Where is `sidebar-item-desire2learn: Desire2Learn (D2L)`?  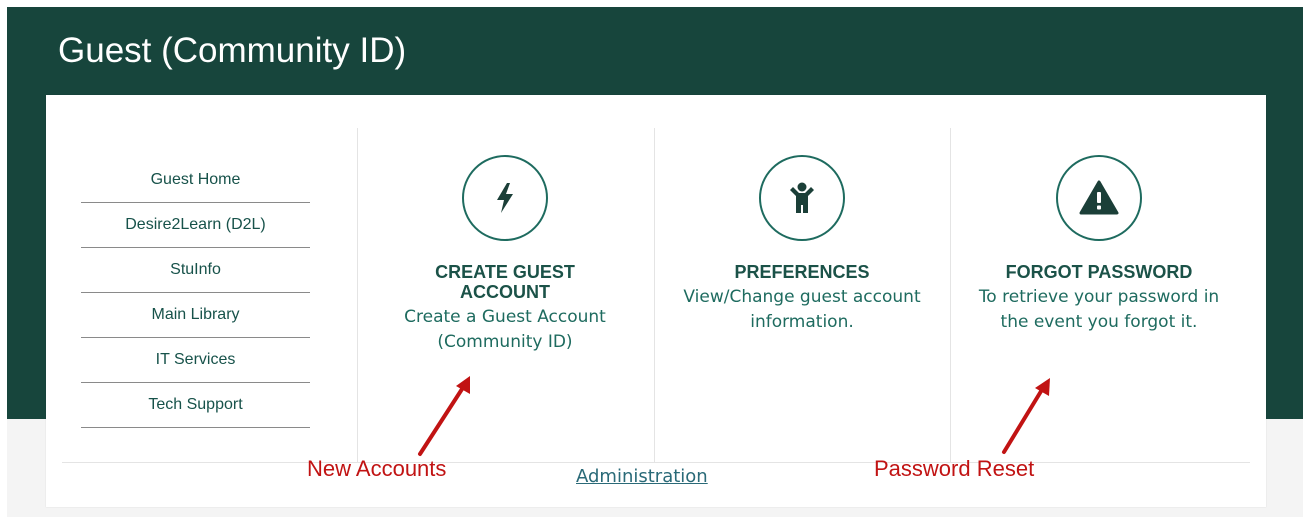 sidebar-item-desire2learn: Desire2Learn (D2L) is located at coordinates (195, 225).